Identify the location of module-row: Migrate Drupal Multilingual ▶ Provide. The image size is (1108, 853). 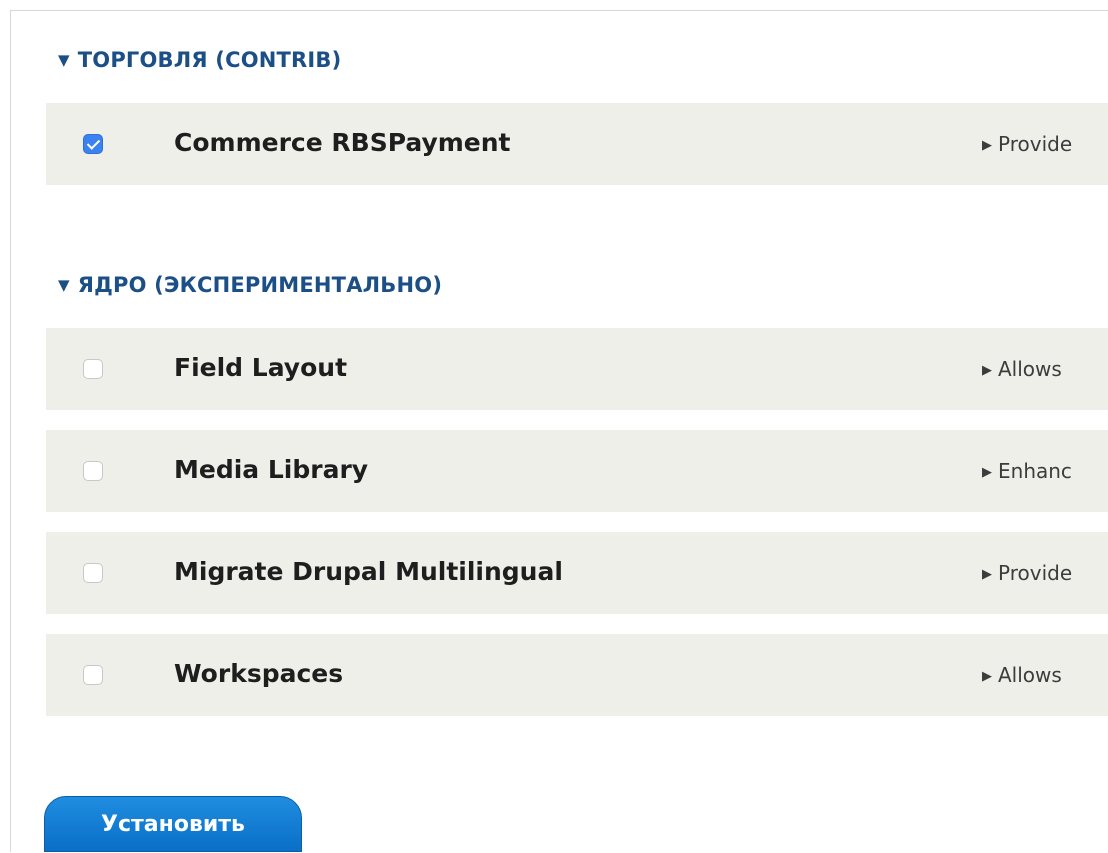
(577, 573).